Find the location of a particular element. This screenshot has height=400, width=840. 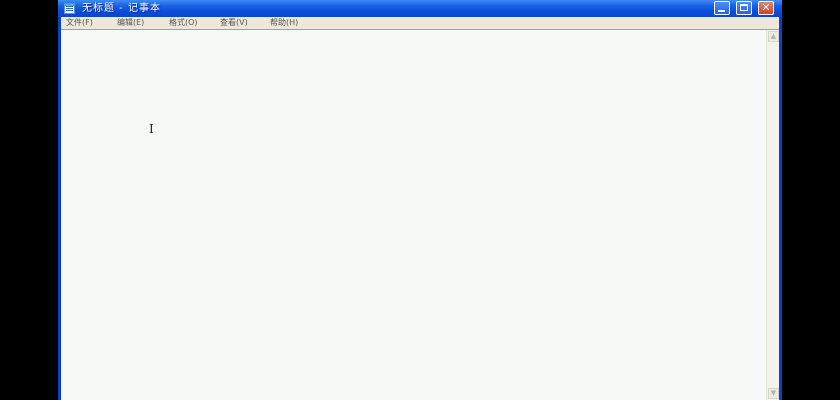

maximize-icon is located at coordinates (744, 7).